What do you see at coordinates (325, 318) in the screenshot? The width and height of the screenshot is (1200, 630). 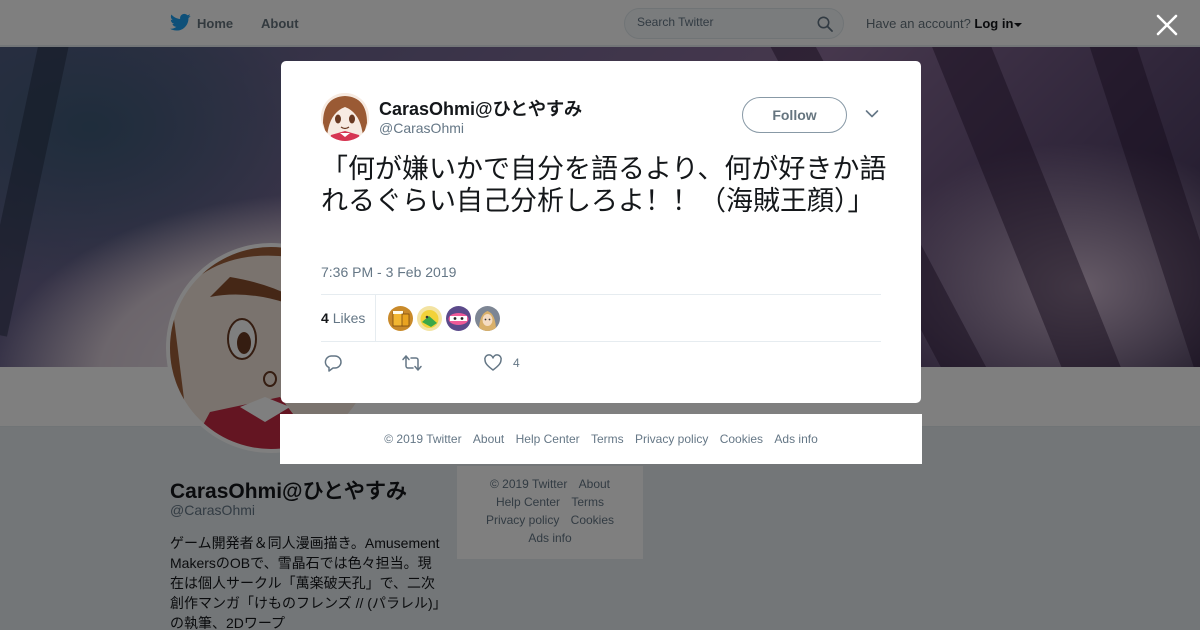 I see `likes-count: 4` at bounding box center [325, 318].